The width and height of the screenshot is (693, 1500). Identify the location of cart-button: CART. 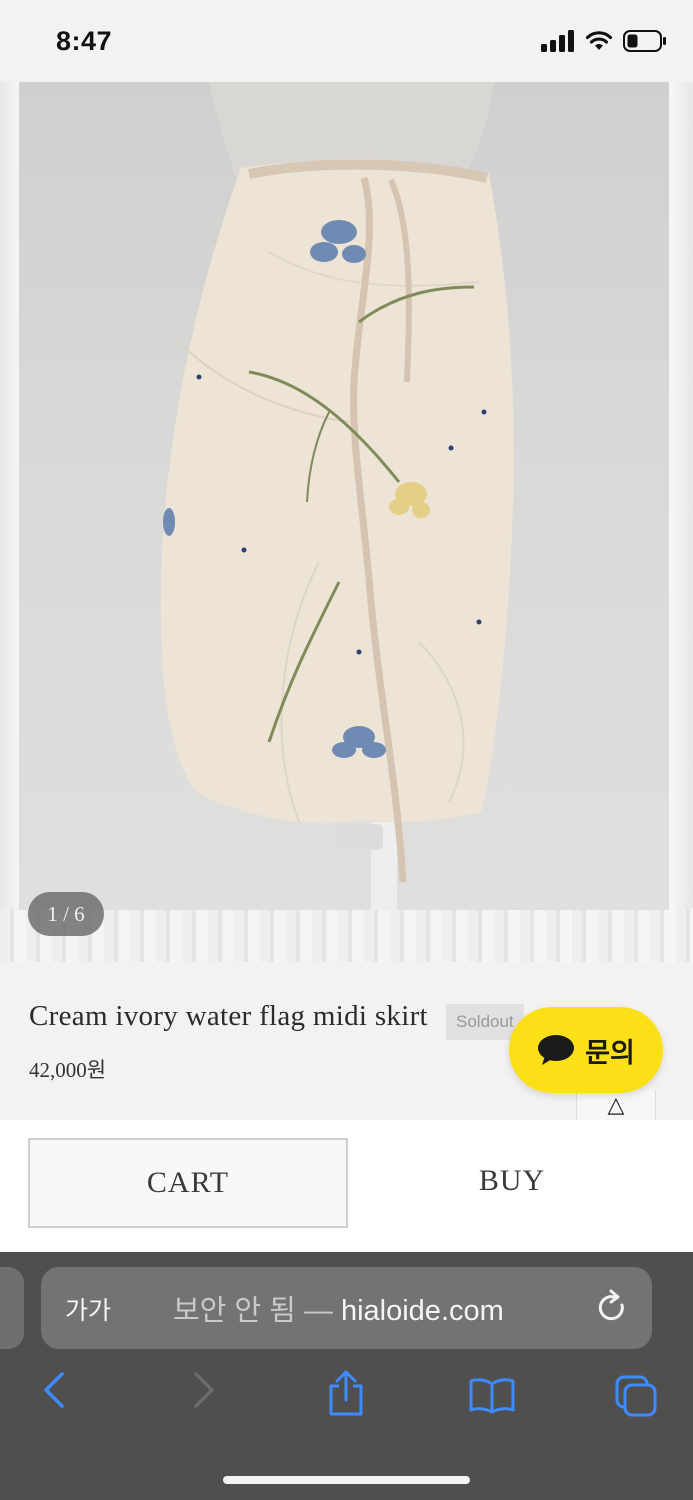
(188, 1183).